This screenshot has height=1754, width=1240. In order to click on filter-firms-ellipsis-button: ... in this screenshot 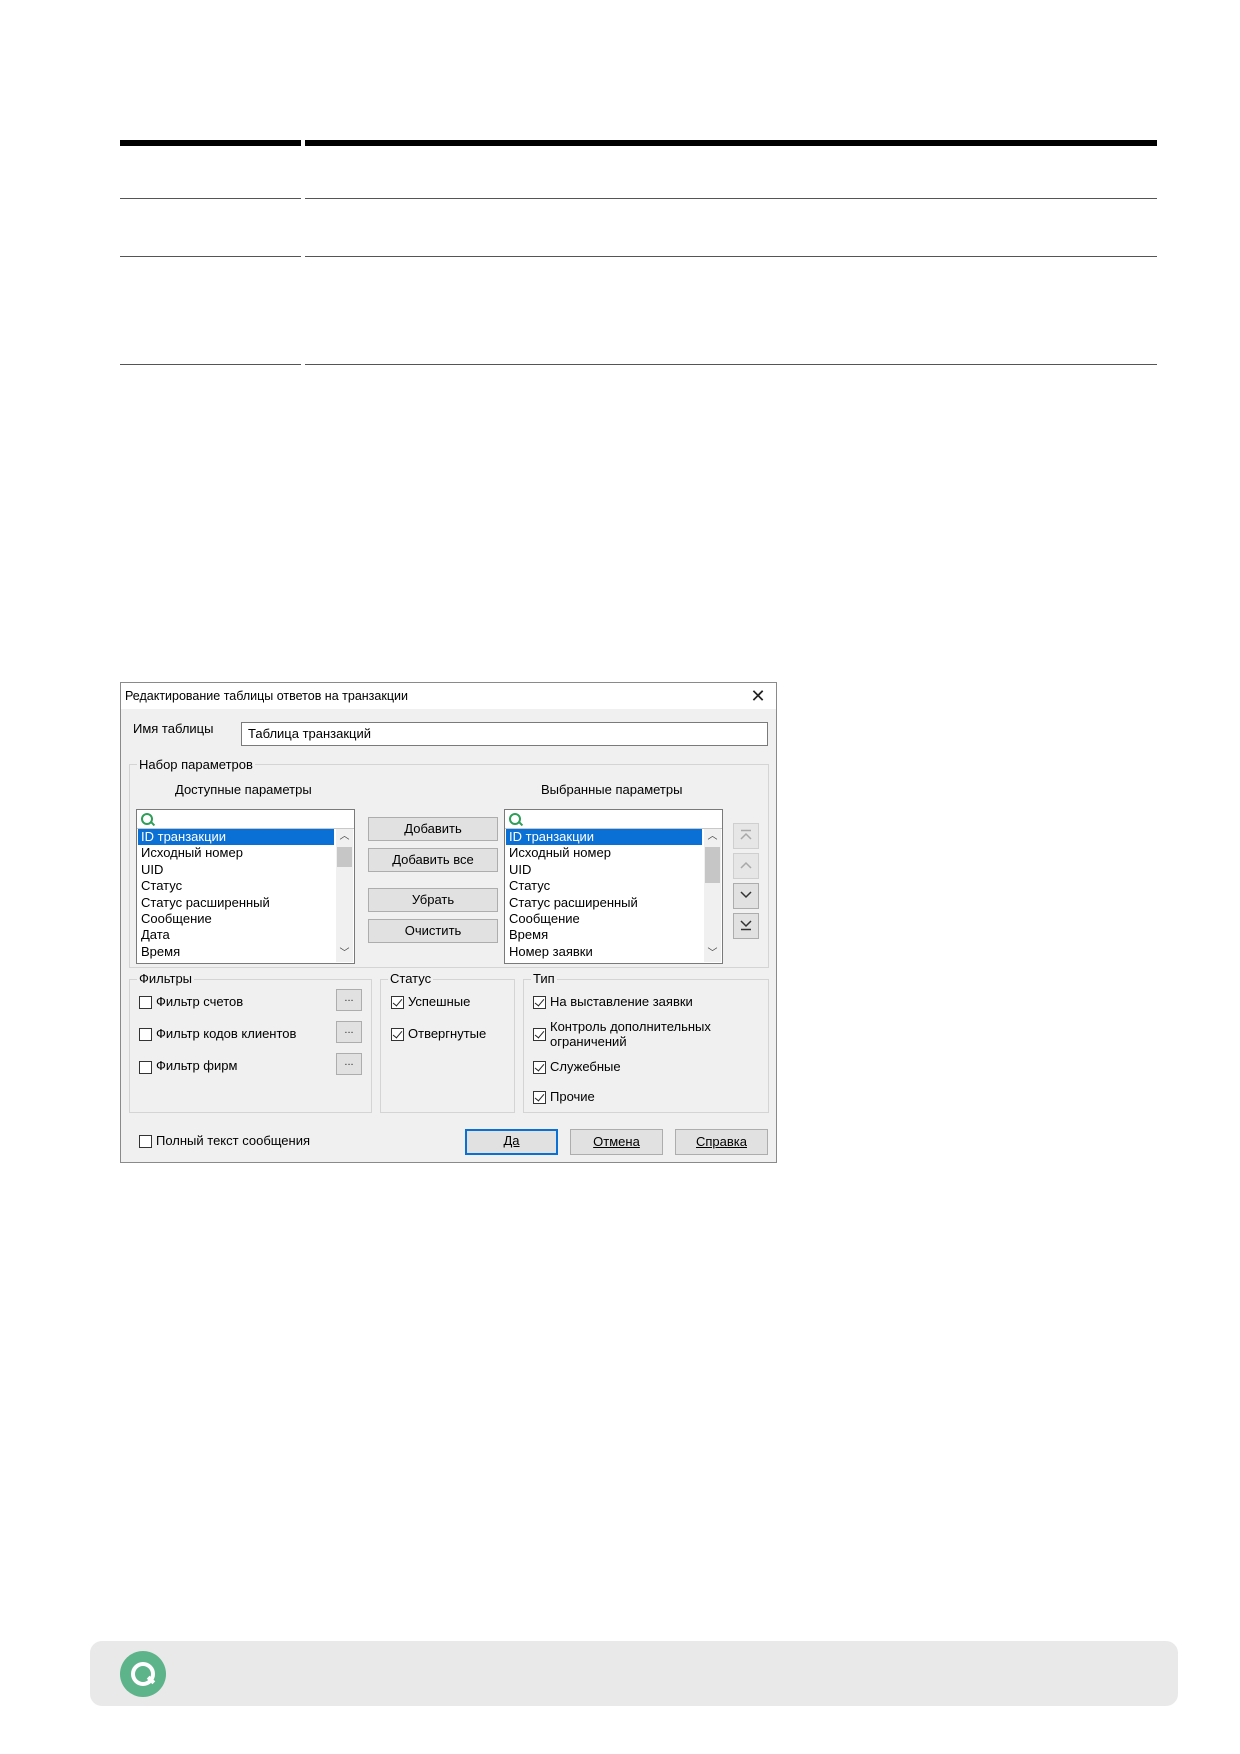, I will do `click(349, 1064)`.